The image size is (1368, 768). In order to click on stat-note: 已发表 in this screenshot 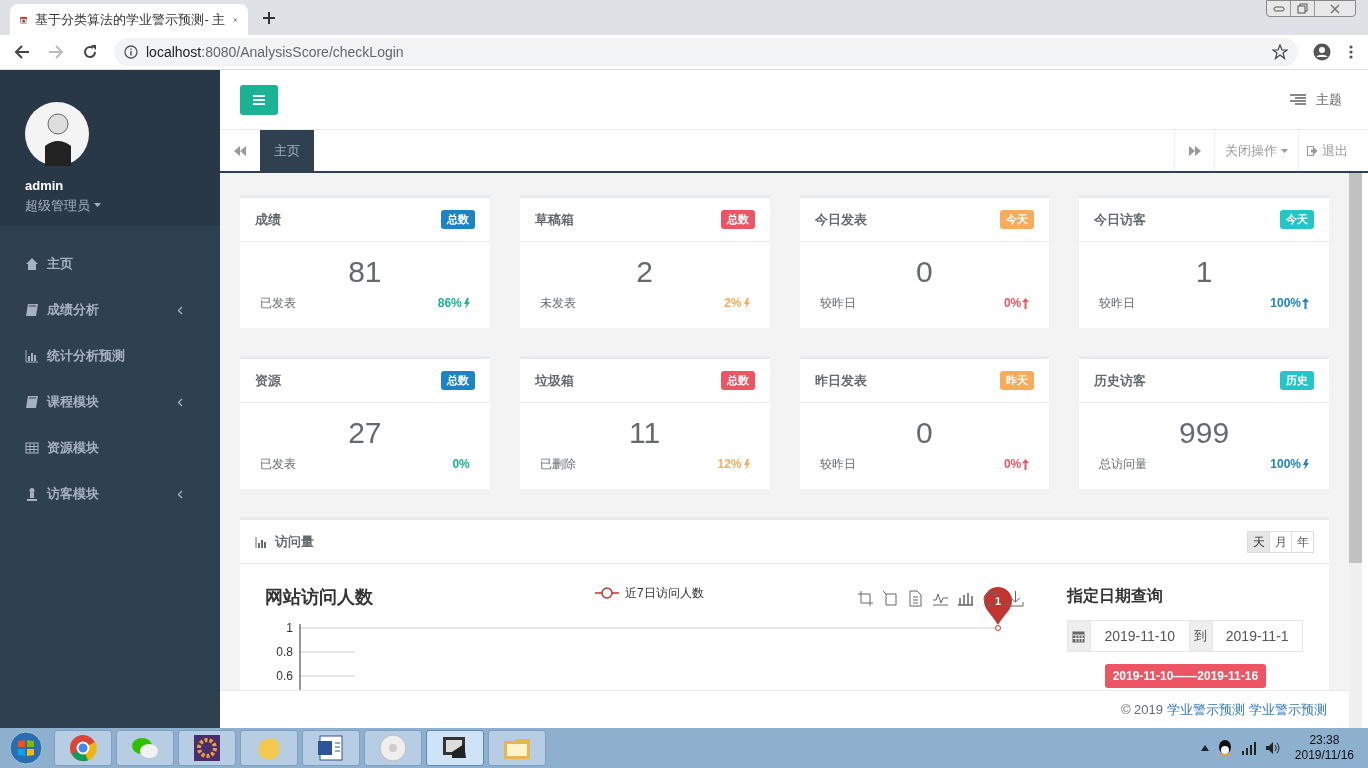, I will do `click(278, 464)`.